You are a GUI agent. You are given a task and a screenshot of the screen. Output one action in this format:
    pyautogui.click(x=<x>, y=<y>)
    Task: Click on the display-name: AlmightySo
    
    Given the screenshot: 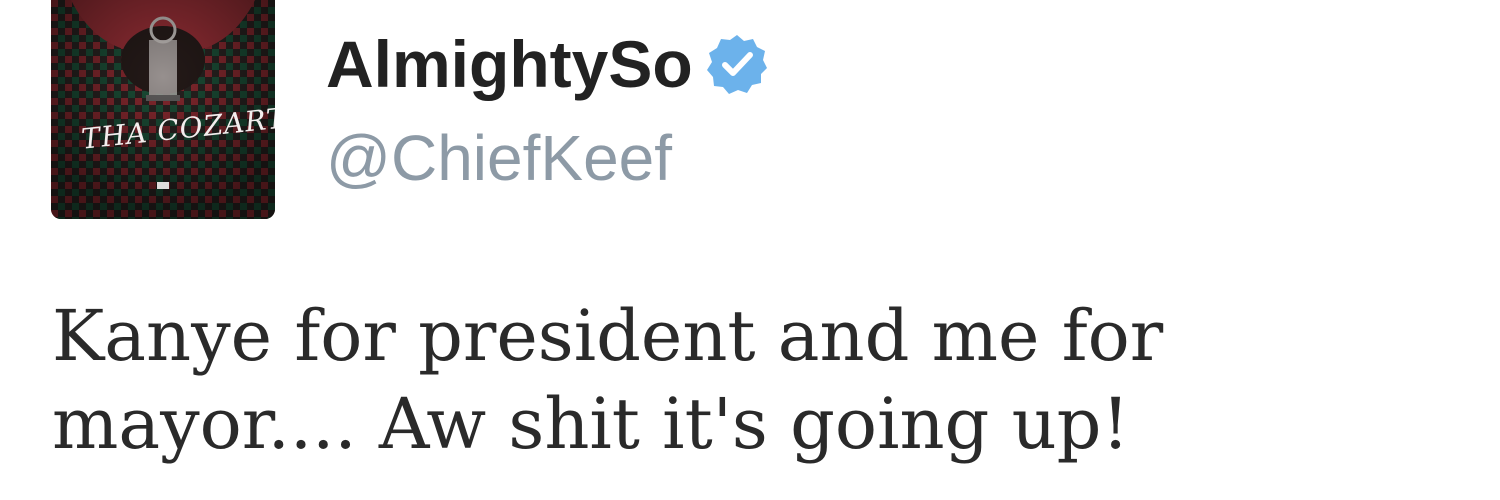 What is the action you would take?
    pyautogui.click(x=509, y=64)
    